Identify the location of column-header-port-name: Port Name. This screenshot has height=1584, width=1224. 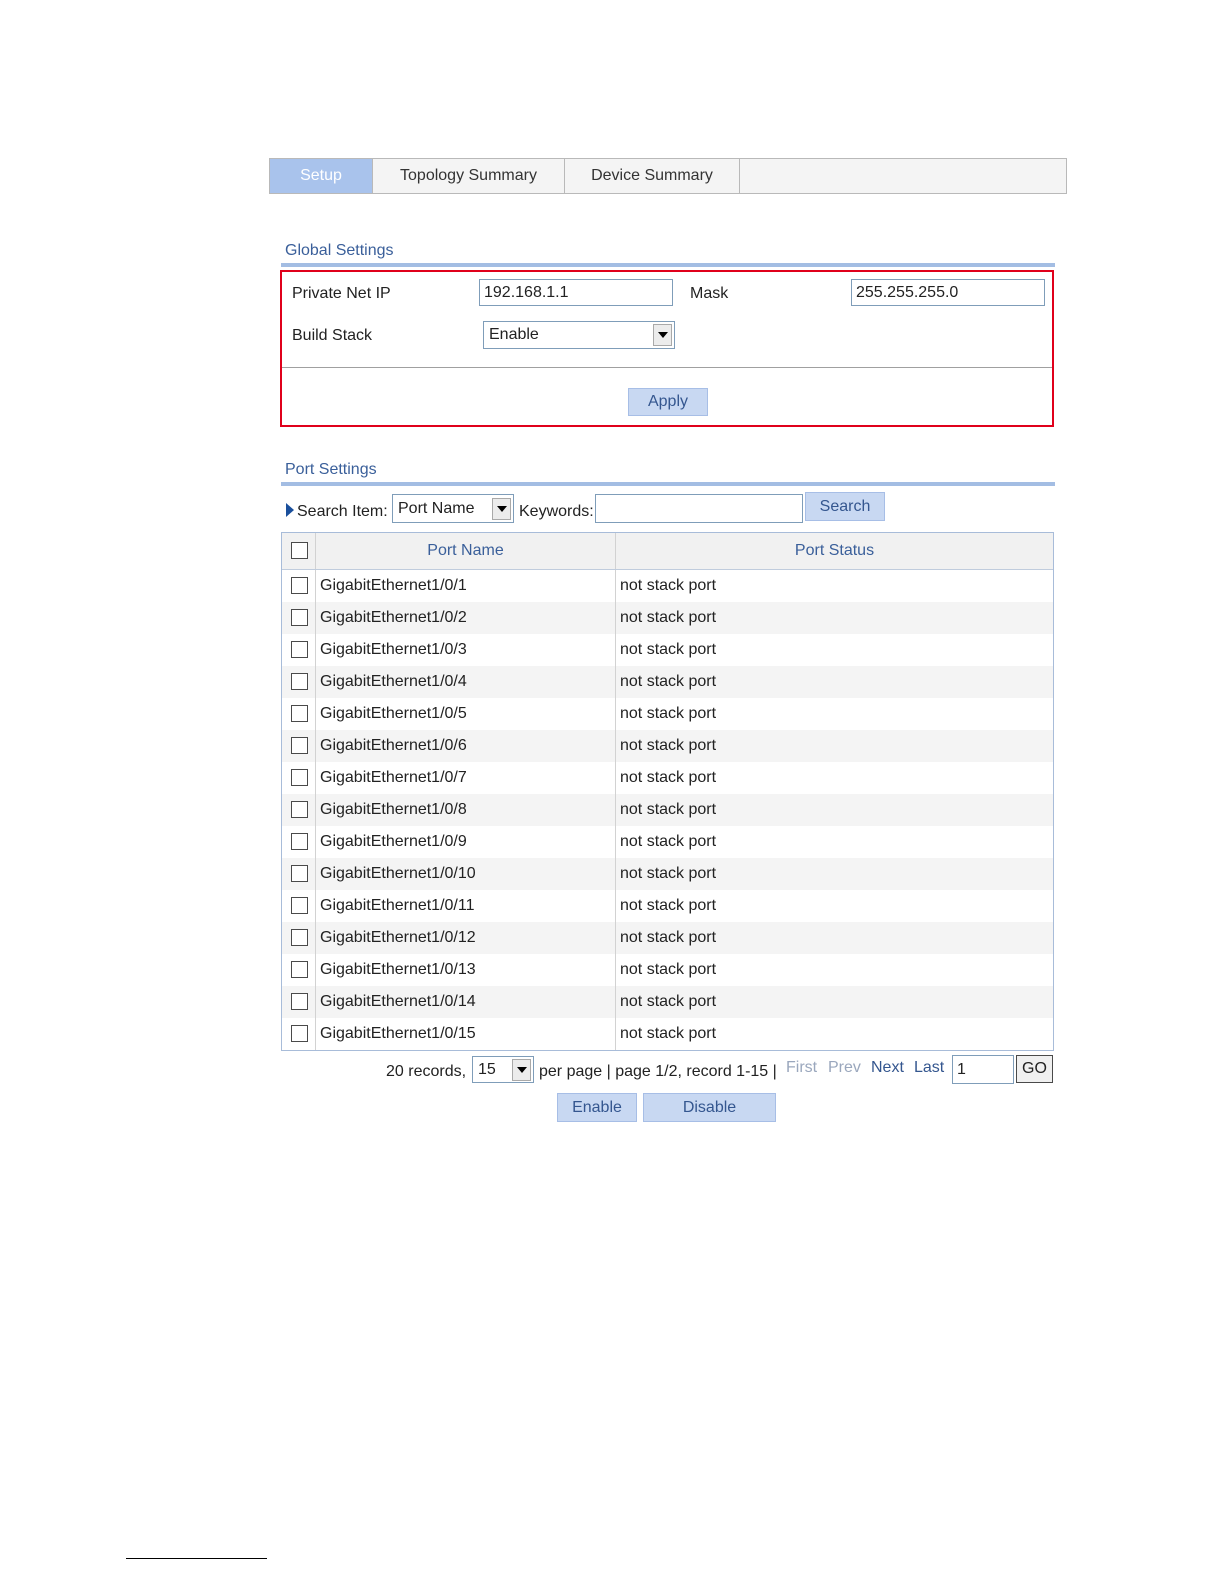
(466, 551).